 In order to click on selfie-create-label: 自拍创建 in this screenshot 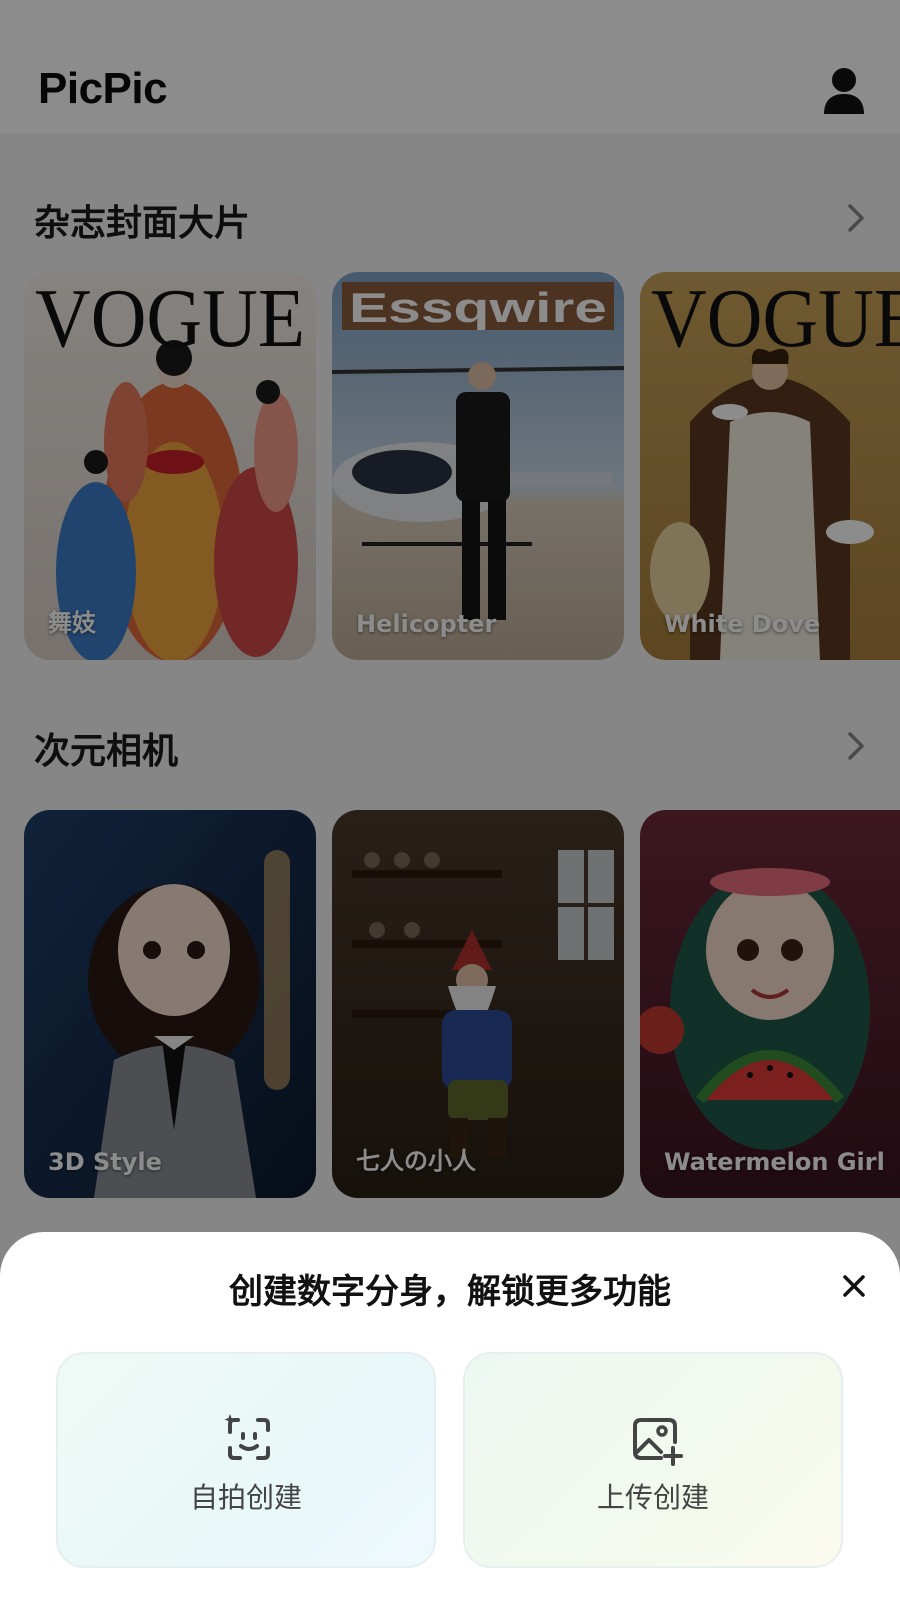, I will do `click(245, 1497)`.